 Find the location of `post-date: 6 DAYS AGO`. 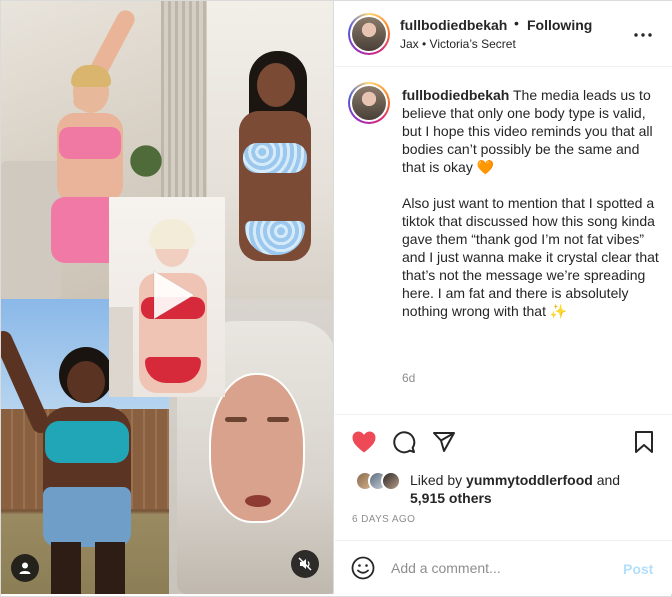

post-date: 6 DAYS AGO is located at coordinates (384, 519).